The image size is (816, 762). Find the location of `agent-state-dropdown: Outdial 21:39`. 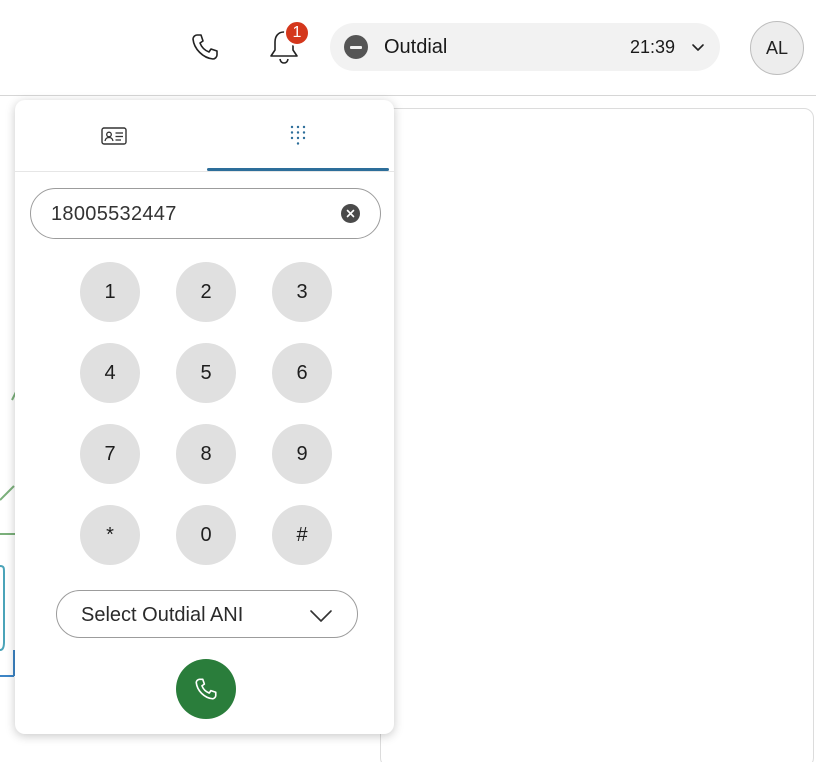

agent-state-dropdown: Outdial 21:39 is located at coordinates (525, 47).